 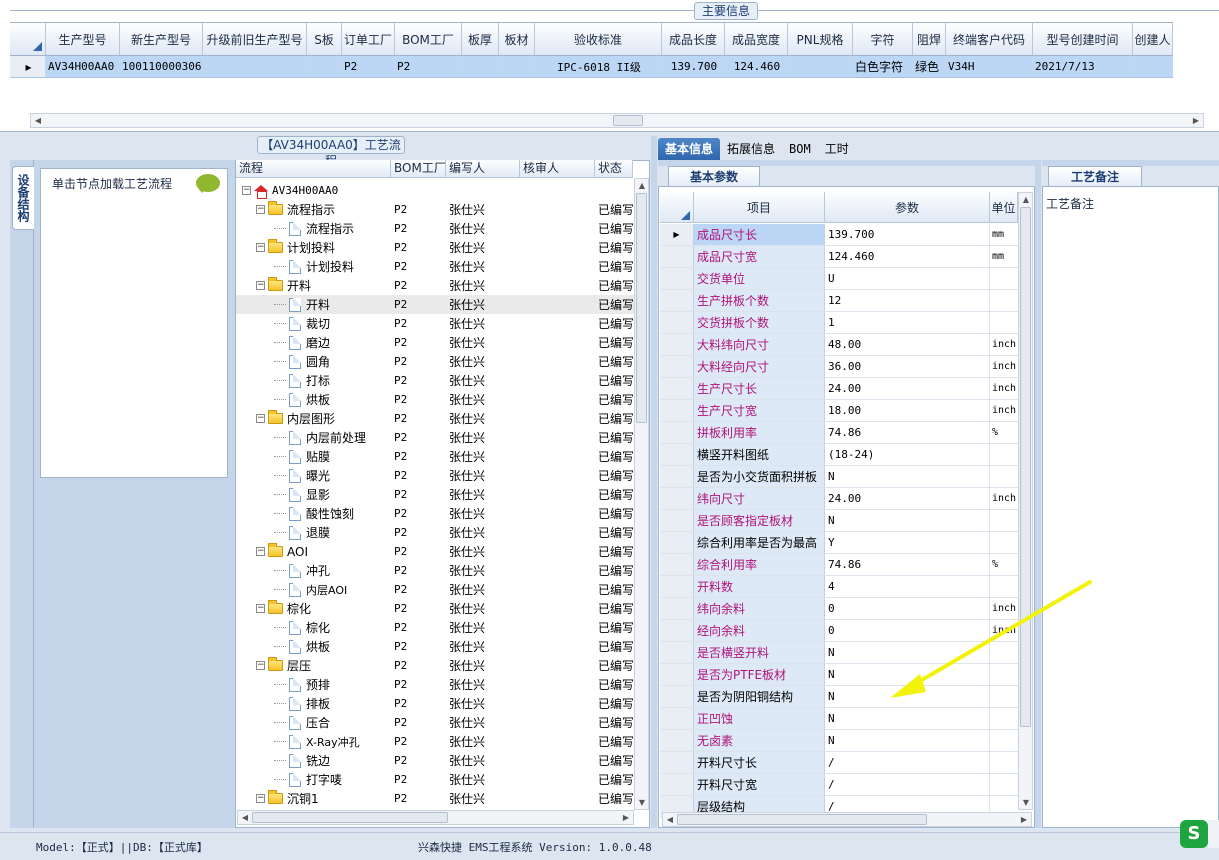 I want to click on tree-row: 贴膜 P2 张仕兴 已编写, so click(x=435, y=456).